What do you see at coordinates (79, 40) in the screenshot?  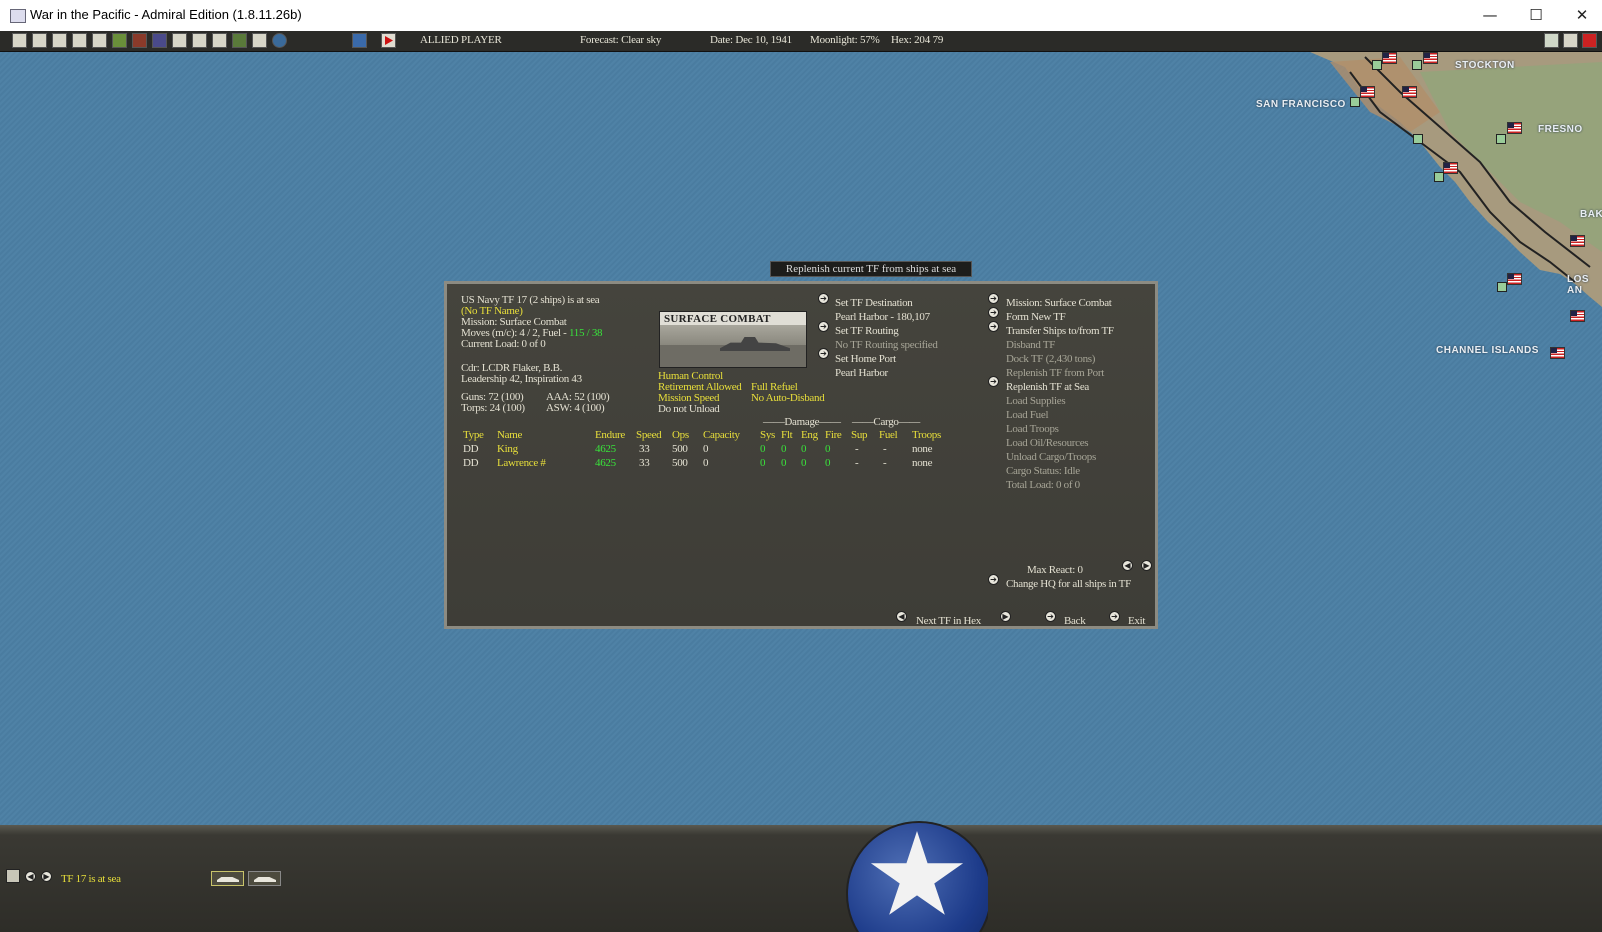 I see `air-icon` at bounding box center [79, 40].